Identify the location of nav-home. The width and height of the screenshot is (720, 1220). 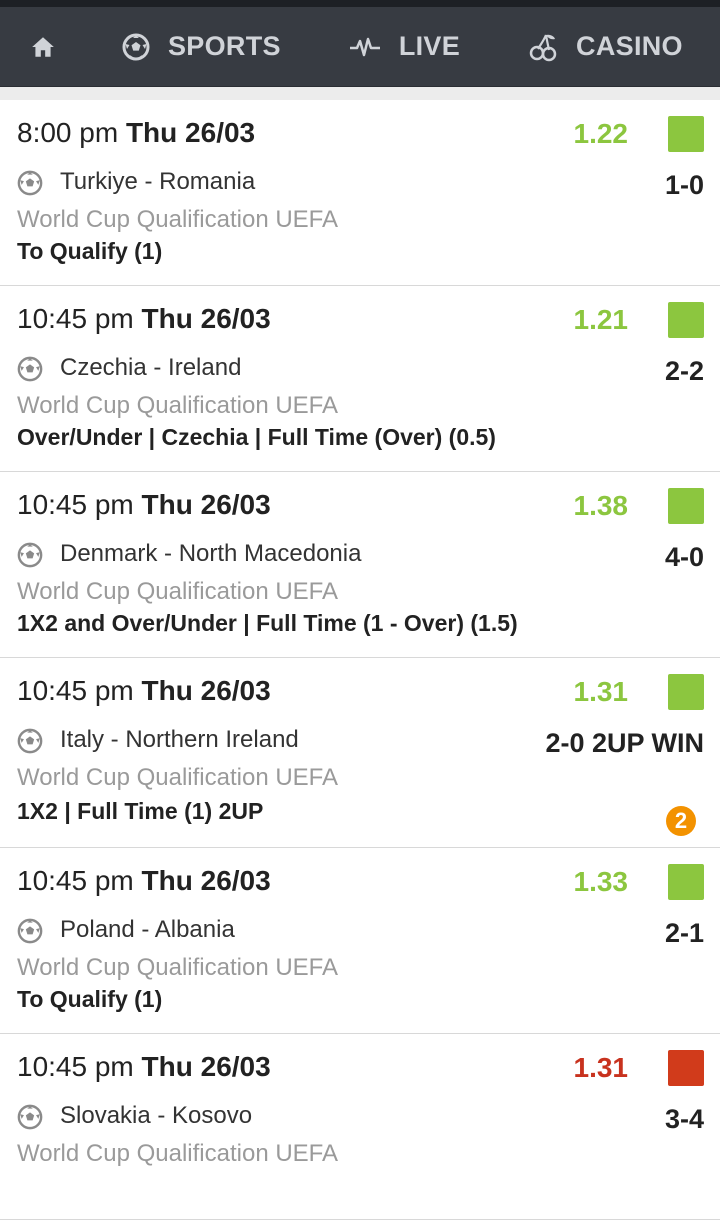
(43, 46).